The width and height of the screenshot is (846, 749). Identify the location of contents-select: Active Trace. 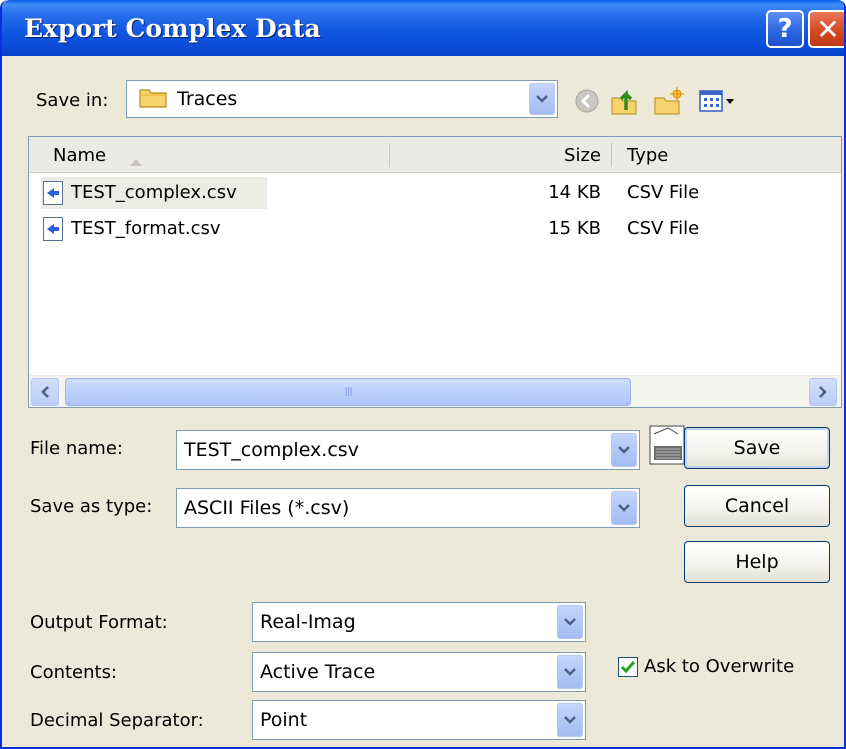
(419, 672).